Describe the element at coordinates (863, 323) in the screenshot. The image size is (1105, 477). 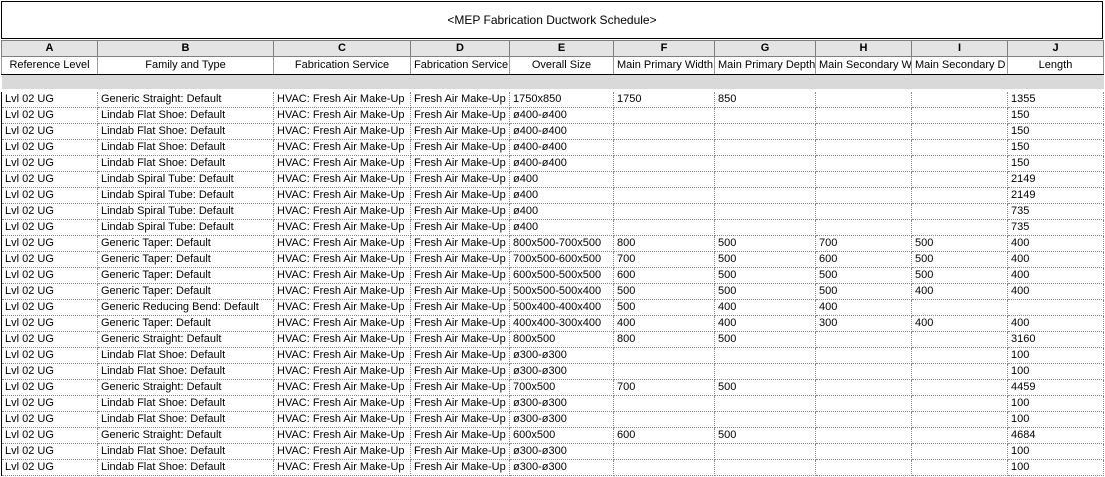
I see `table-cell: 300` at that location.